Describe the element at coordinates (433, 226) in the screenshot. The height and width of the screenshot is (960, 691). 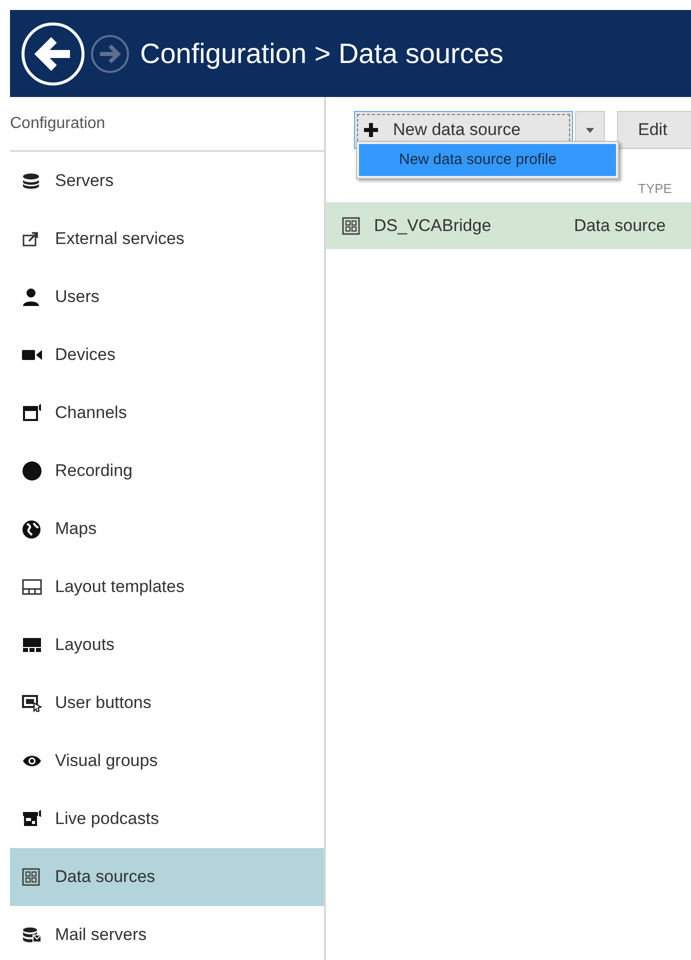
I see `table-cell-text: DS_VCABridge` at that location.